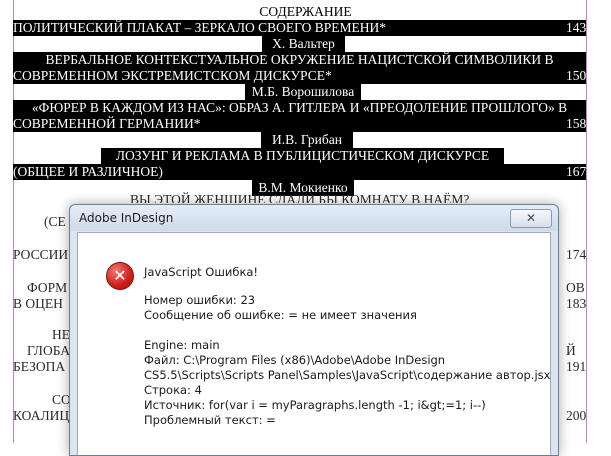 The height and width of the screenshot is (456, 611). Describe the element at coordinates (39, 366) in the screenshot. I see `toc-fragment-left: БЕЗОПА` at that location.